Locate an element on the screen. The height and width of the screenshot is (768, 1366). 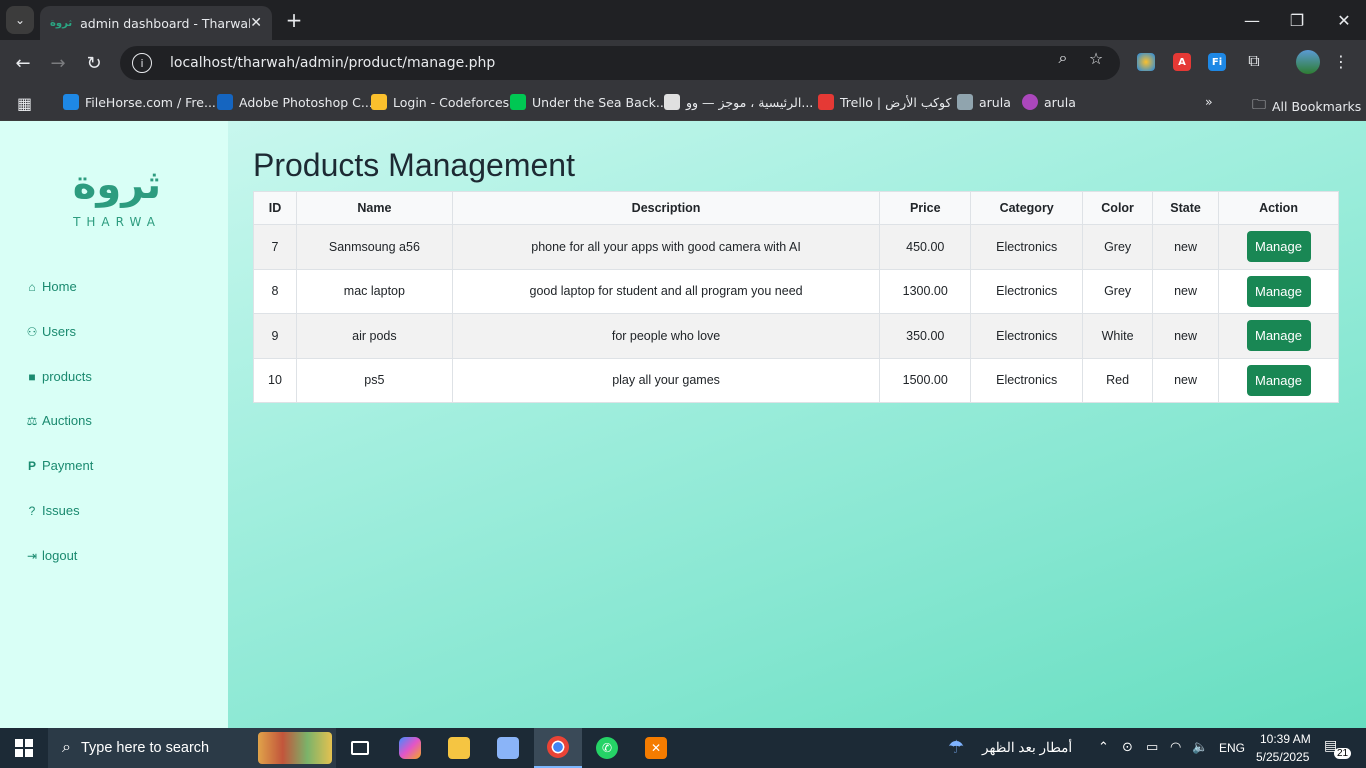
column-header-name: Name is located at coordinates (374, 208).